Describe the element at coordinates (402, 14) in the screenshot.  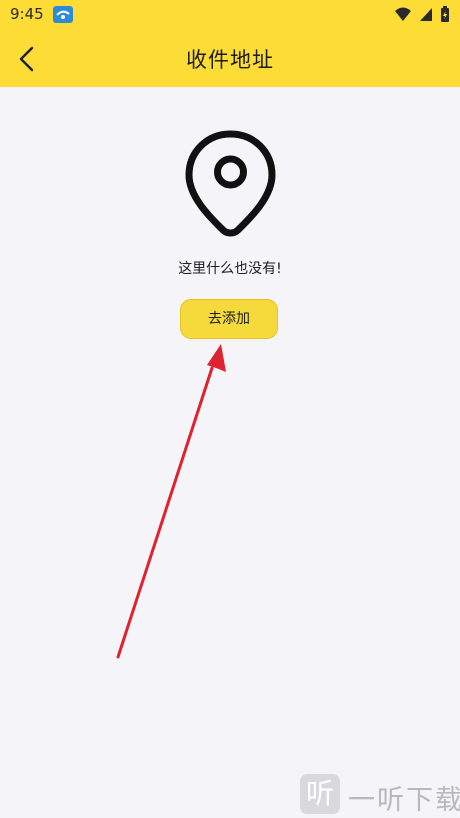
I see `wifi-icon` at that location.